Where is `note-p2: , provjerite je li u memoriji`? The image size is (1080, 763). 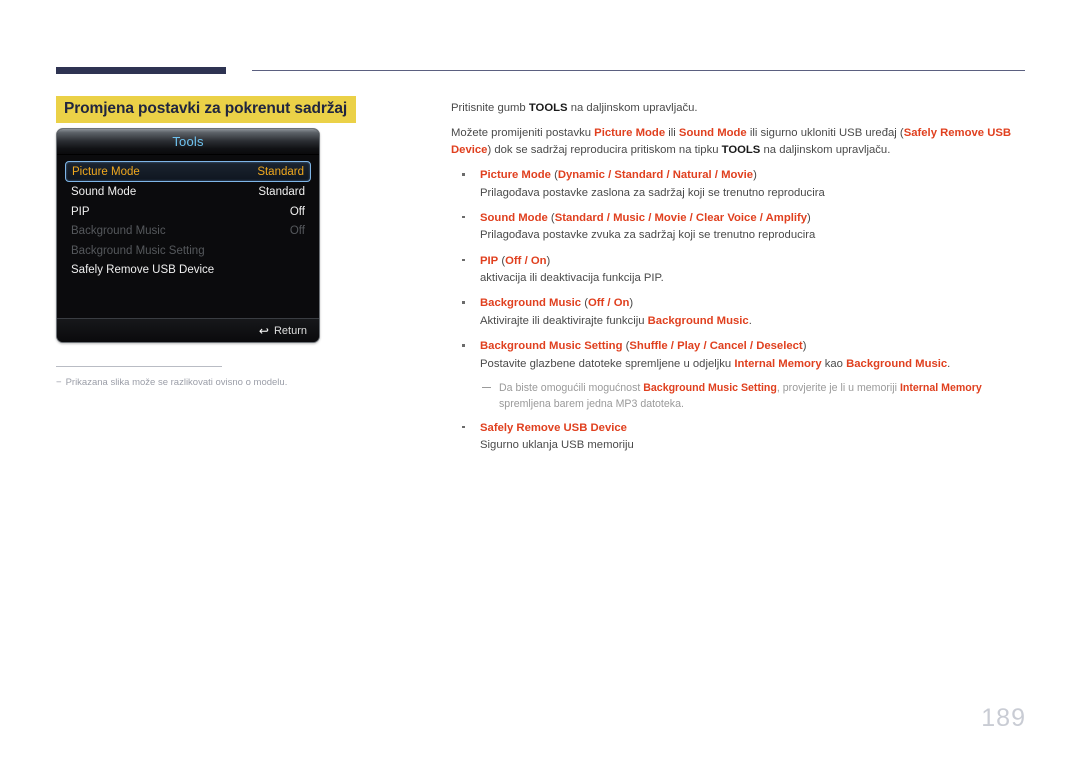
note-p2: , provjerite je li u memoriji is located at coordinates (838, 387).